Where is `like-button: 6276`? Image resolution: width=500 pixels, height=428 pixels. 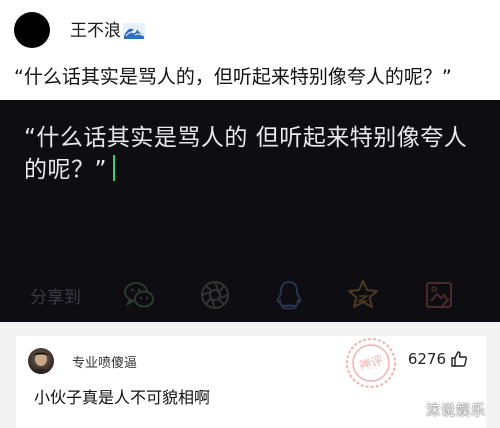 like-button: 6276 is located at coordinates (438, 359).